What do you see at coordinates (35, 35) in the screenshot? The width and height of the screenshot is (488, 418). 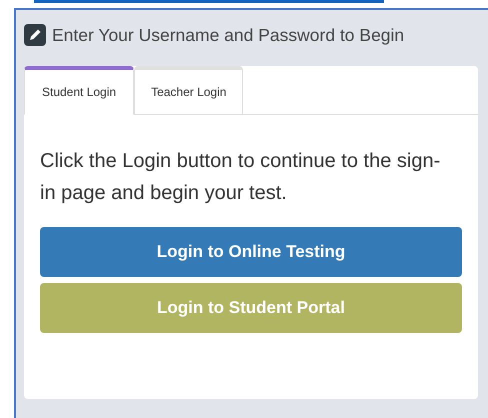 I see `pencil-icon` at bounding box center [35, 35].